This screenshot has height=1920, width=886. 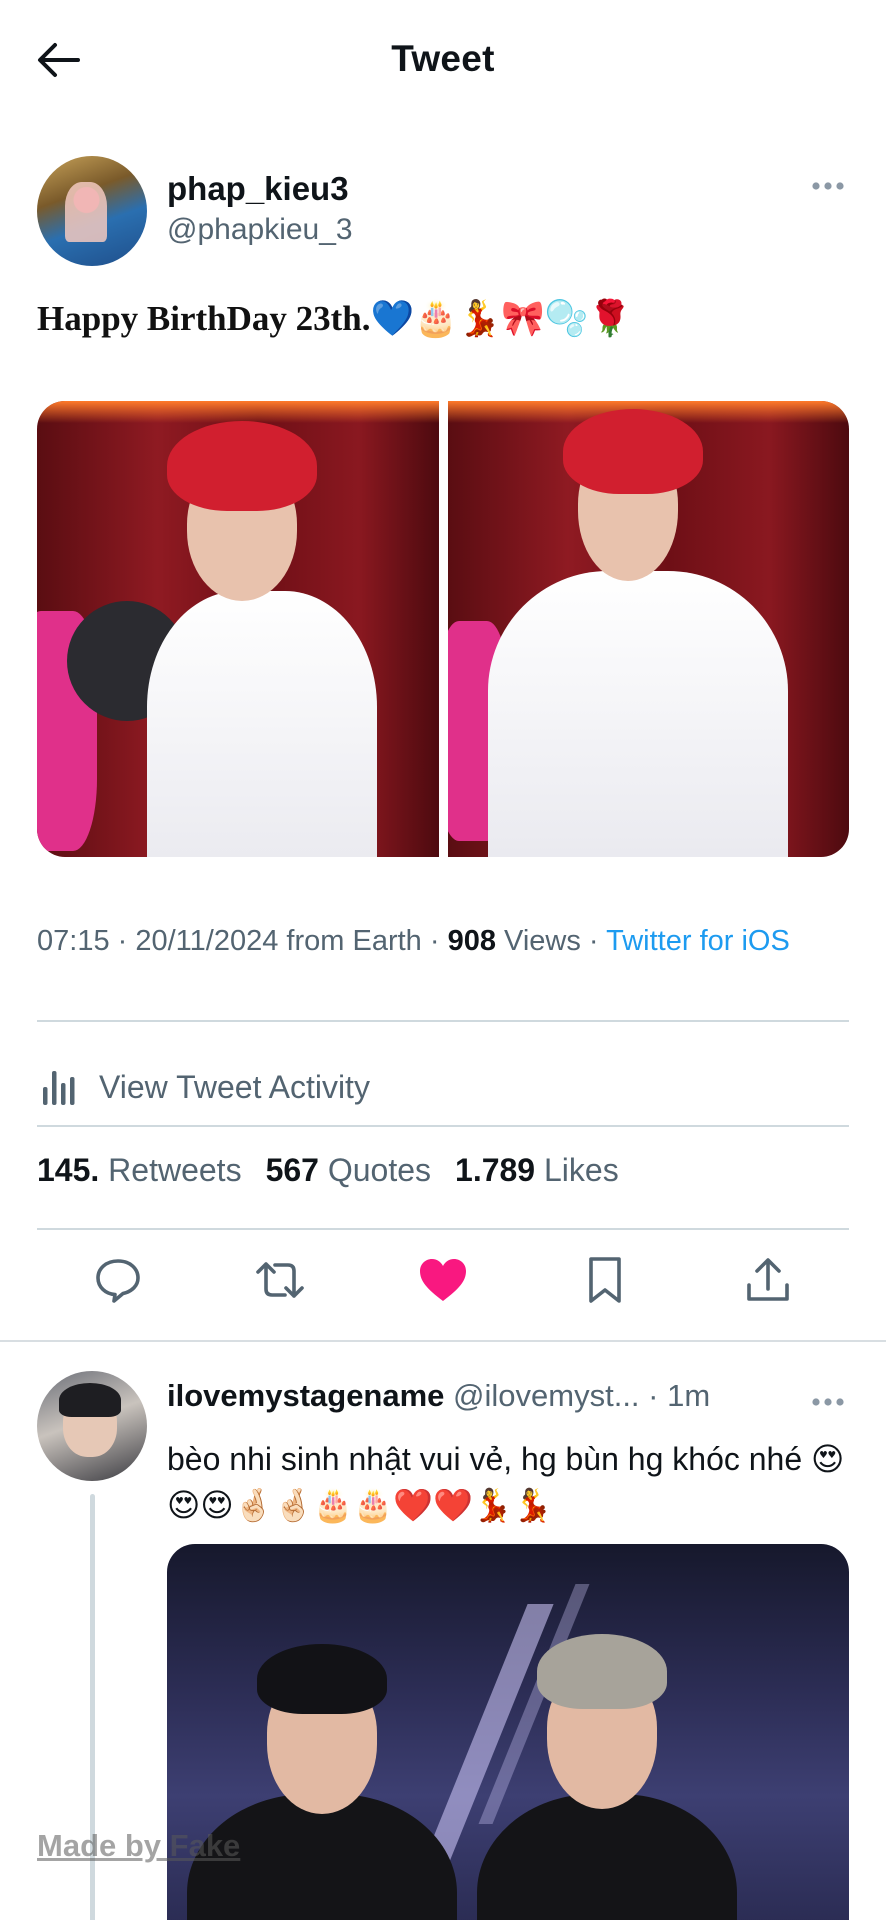 I want to click on author-handle: @phapkieu_3, so click(x=260, y=230).